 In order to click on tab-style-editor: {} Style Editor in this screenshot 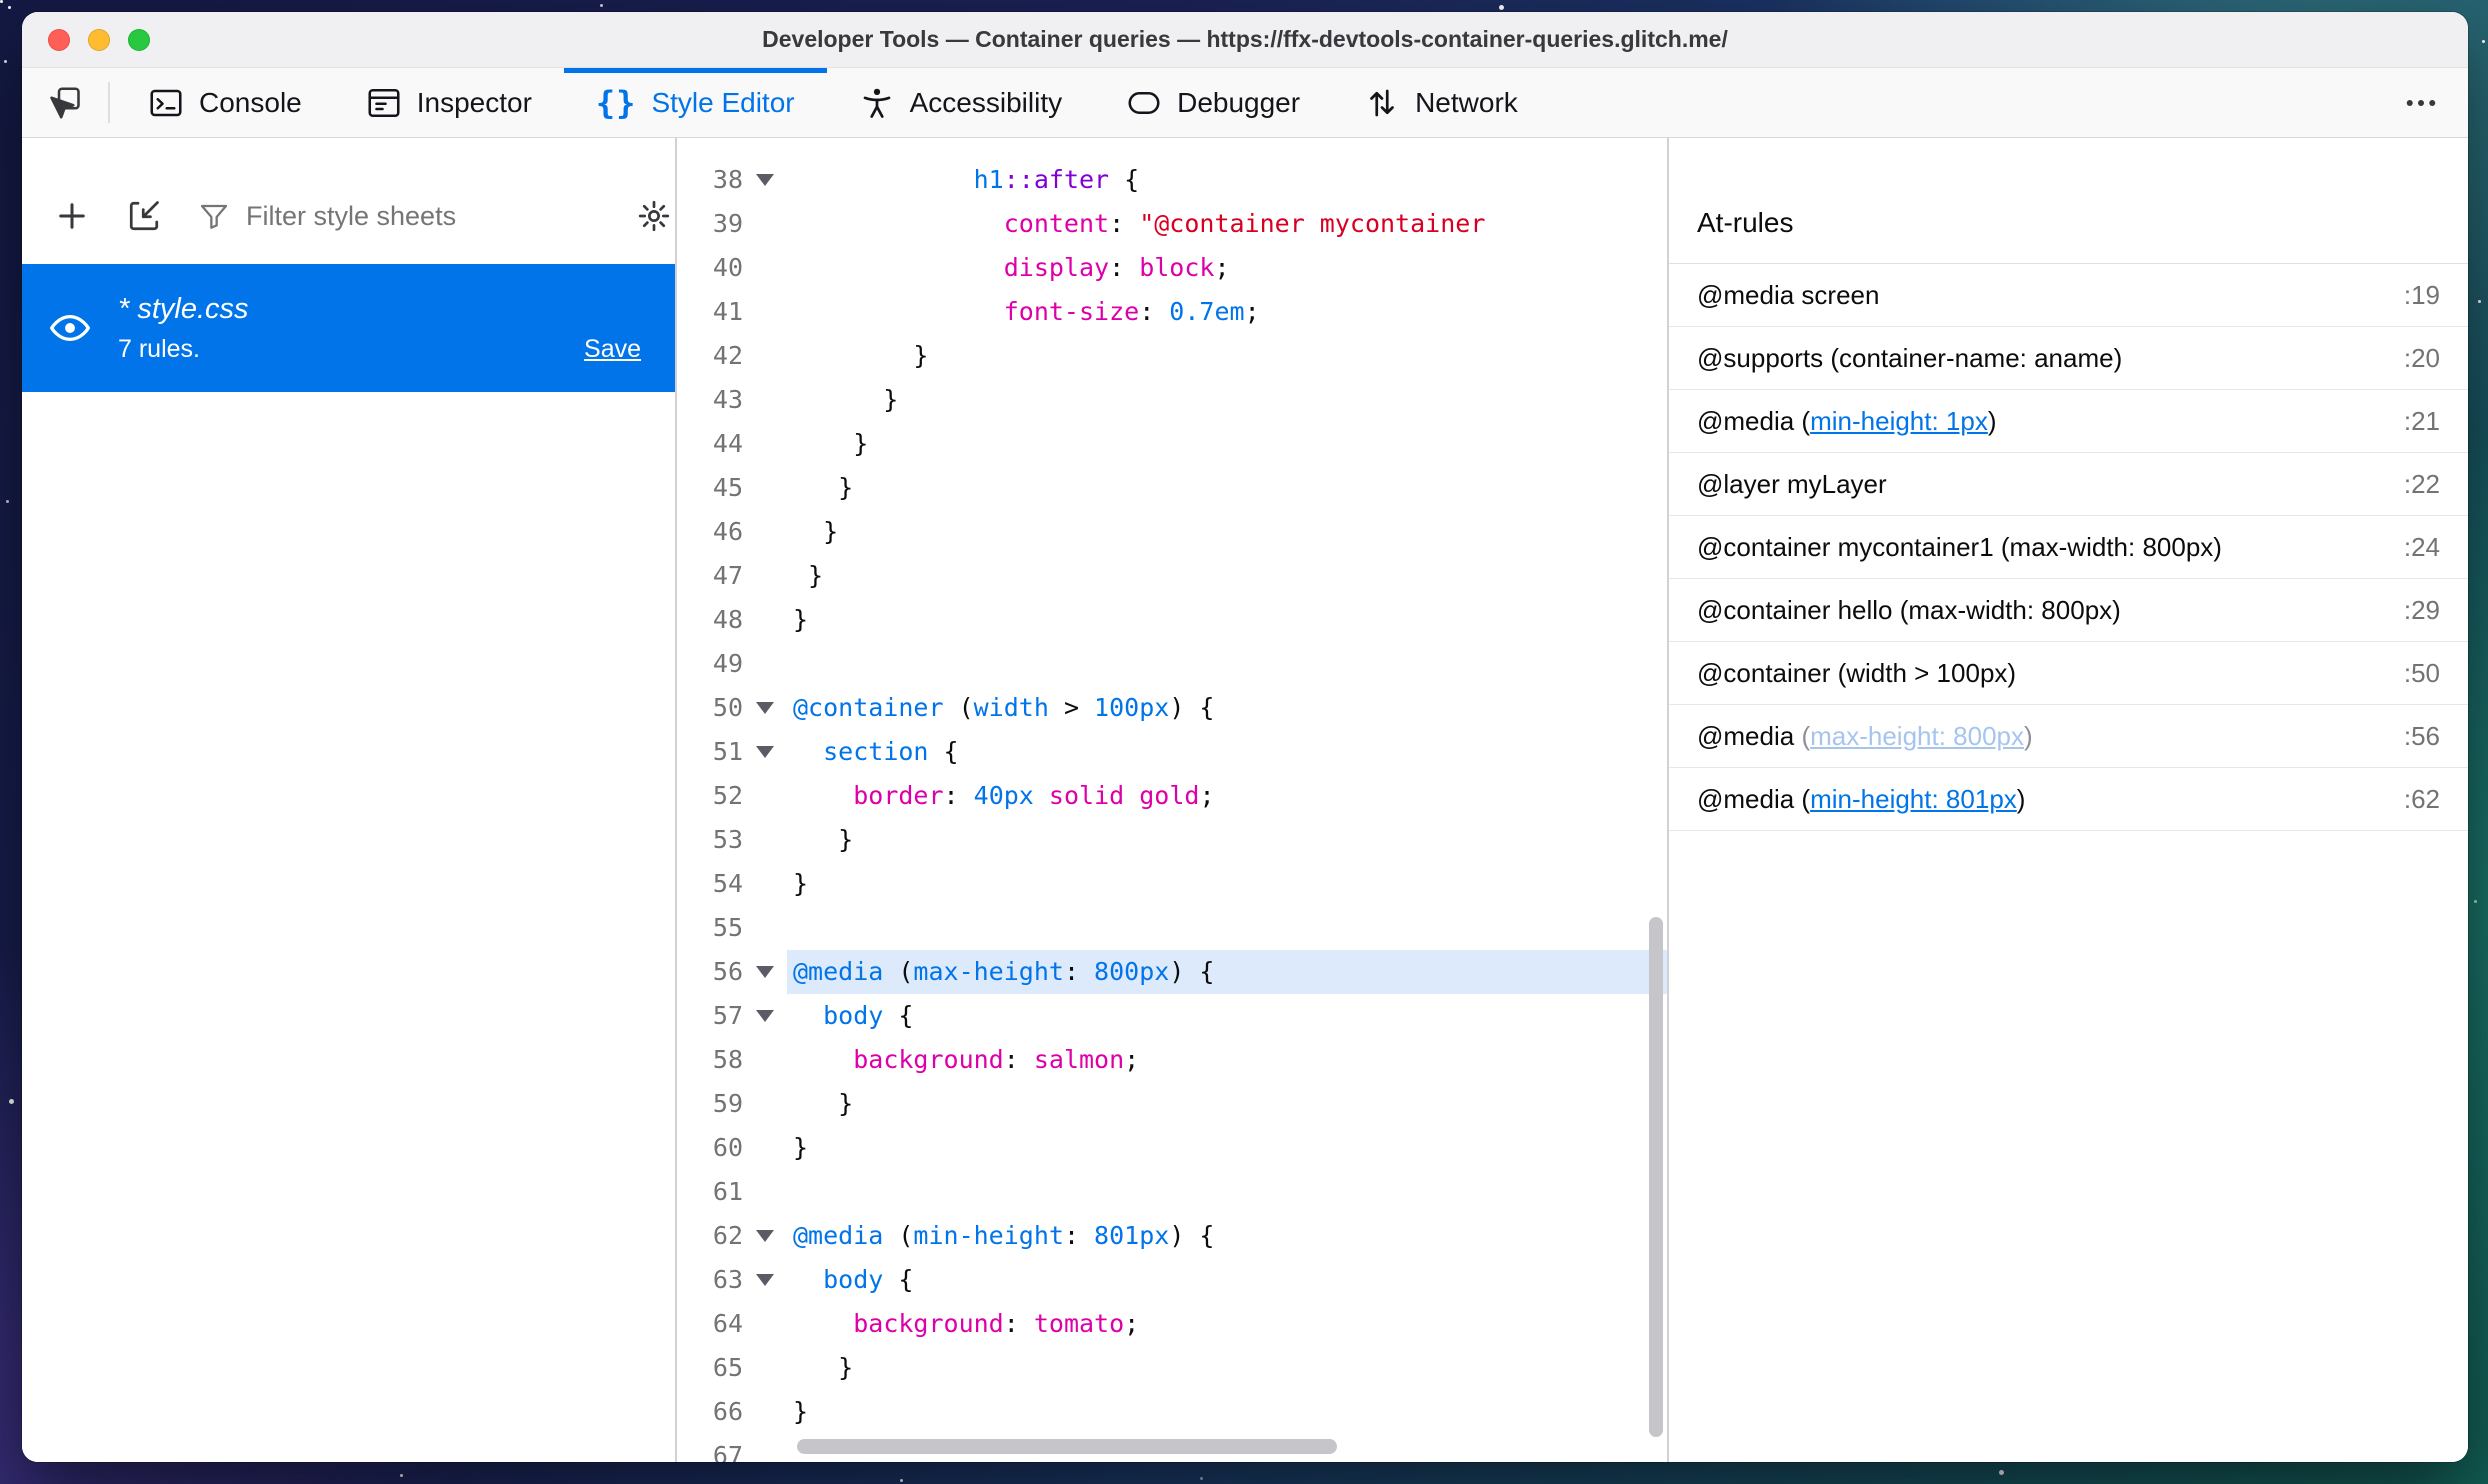, I will do `click(695, 102)`.